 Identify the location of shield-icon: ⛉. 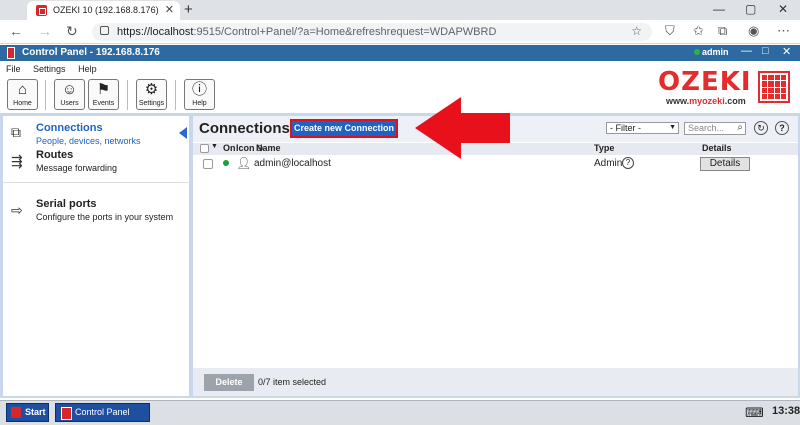
(670, 31).